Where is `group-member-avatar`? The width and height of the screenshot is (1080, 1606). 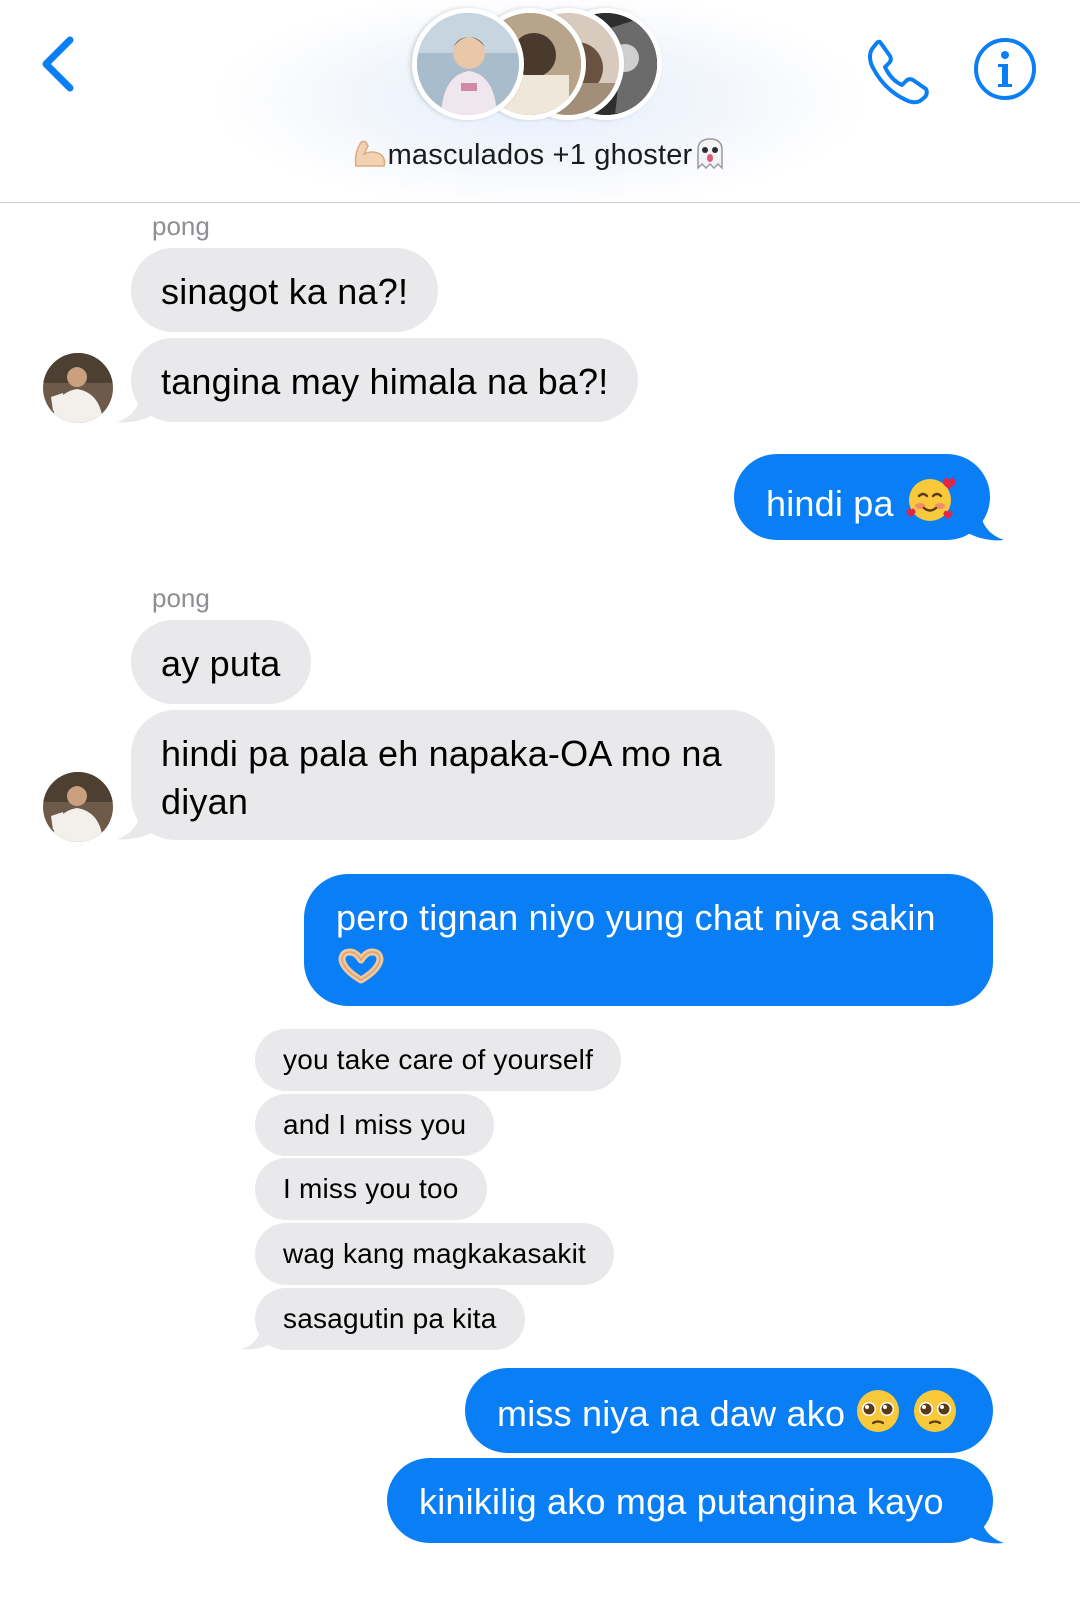
group-member-avatar is located at coordinates (468, 64).